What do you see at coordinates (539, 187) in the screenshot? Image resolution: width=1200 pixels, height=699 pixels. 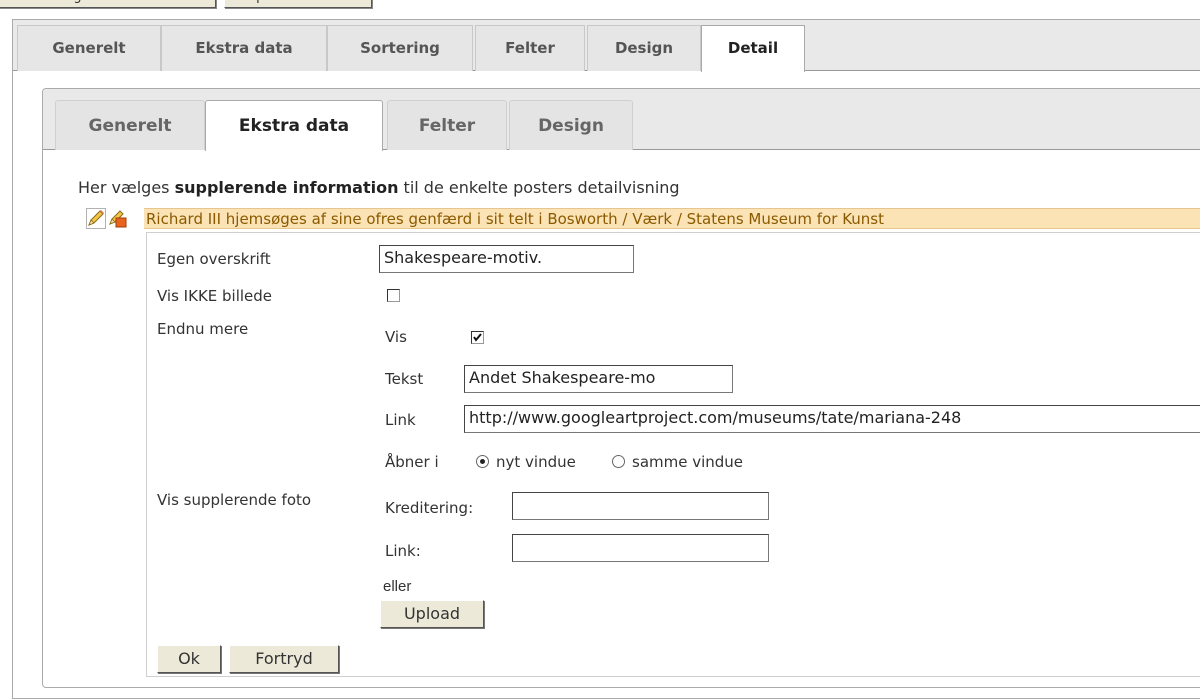 I see `intro-suffix: til de enkelte posters detailvisning` at bounding box center [539, 187].